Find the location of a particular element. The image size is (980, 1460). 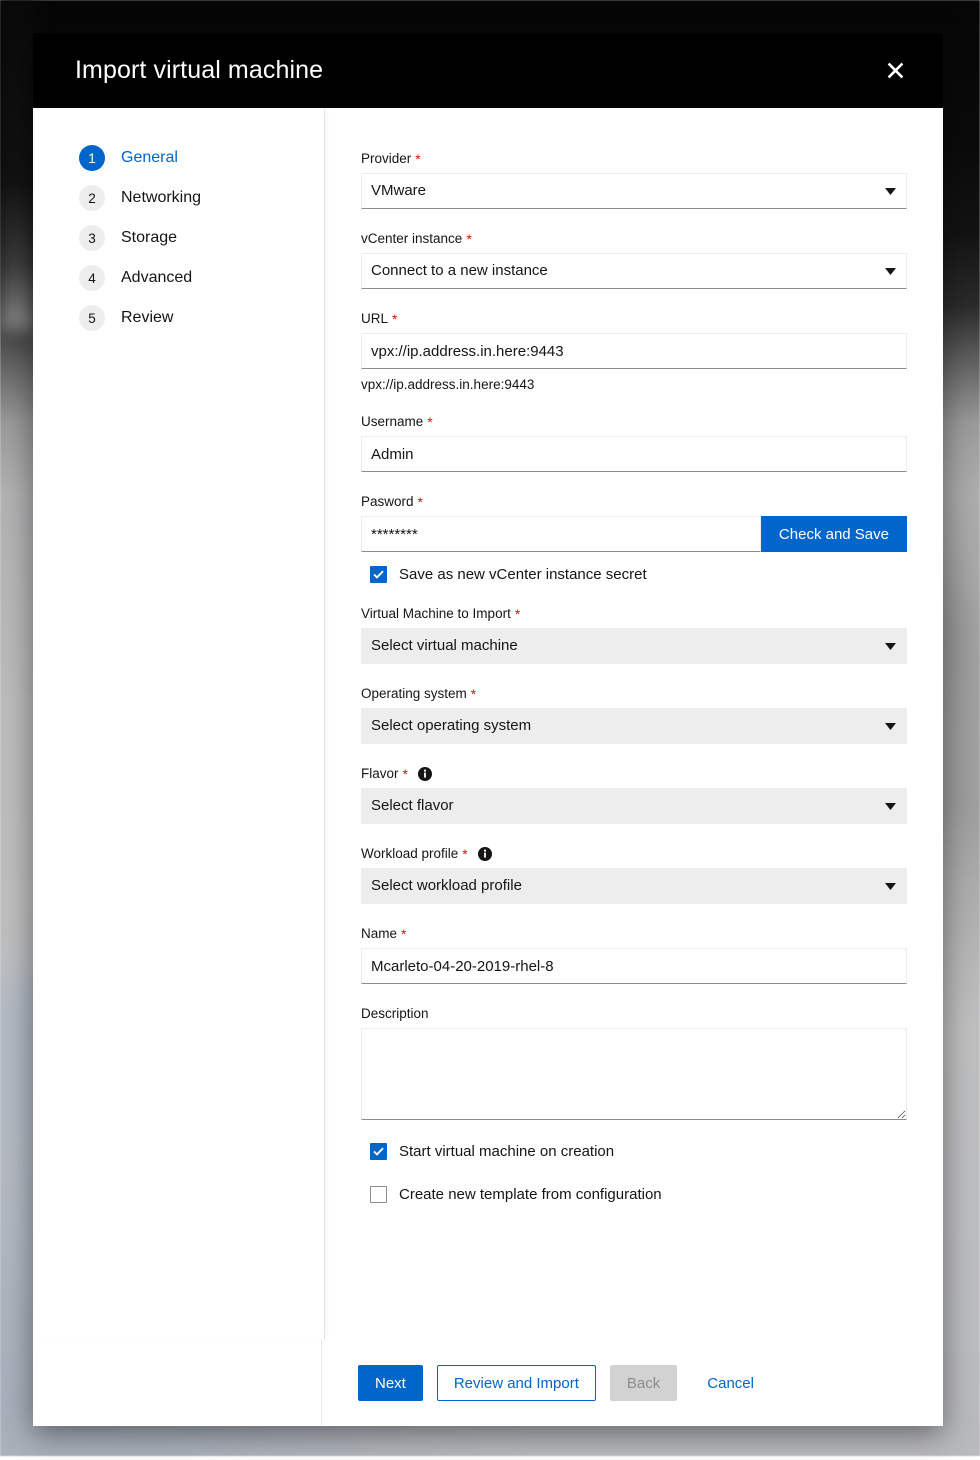

label-text: Virtual Machine to Import is located at coordinates (436, 614).